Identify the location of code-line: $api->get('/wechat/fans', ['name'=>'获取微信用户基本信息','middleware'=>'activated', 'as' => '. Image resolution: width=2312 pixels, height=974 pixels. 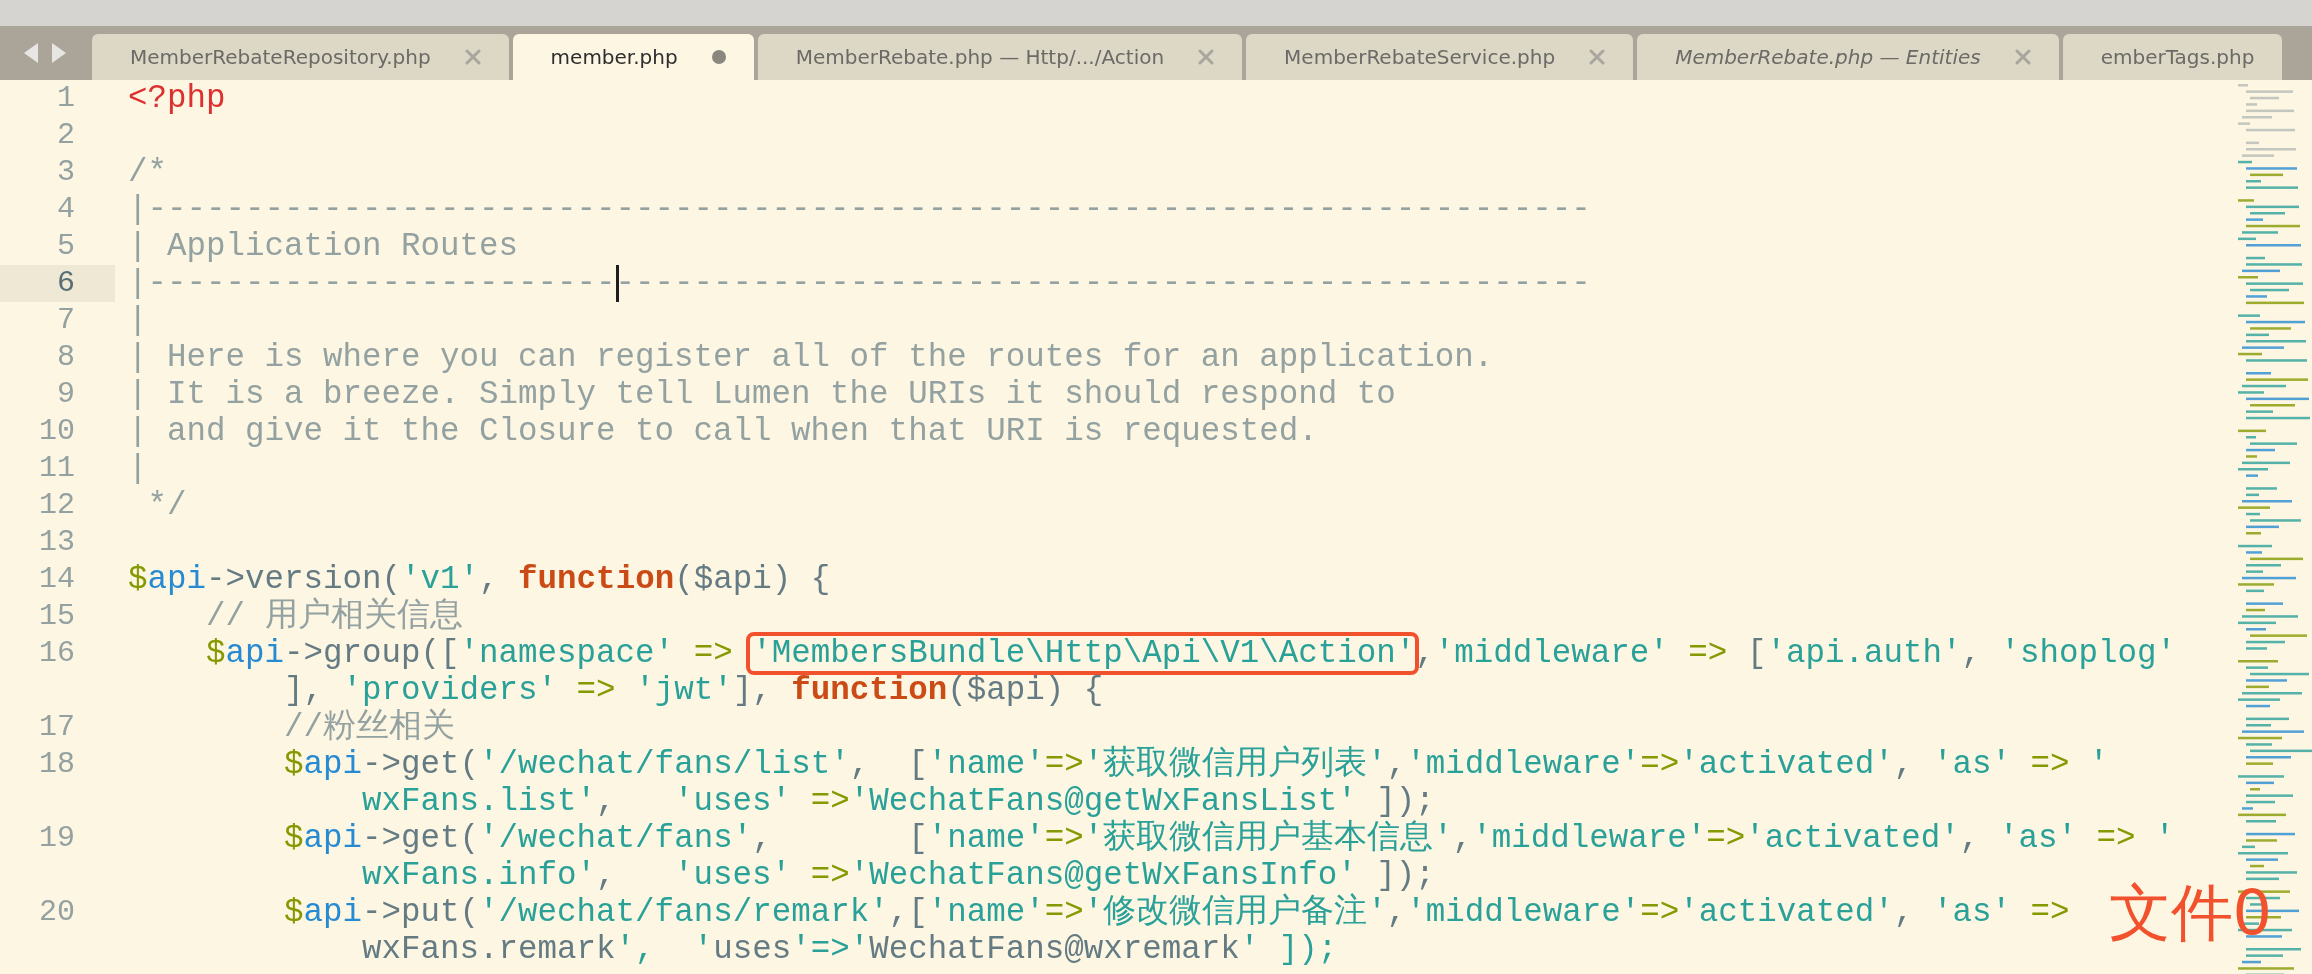
(1229, 838).